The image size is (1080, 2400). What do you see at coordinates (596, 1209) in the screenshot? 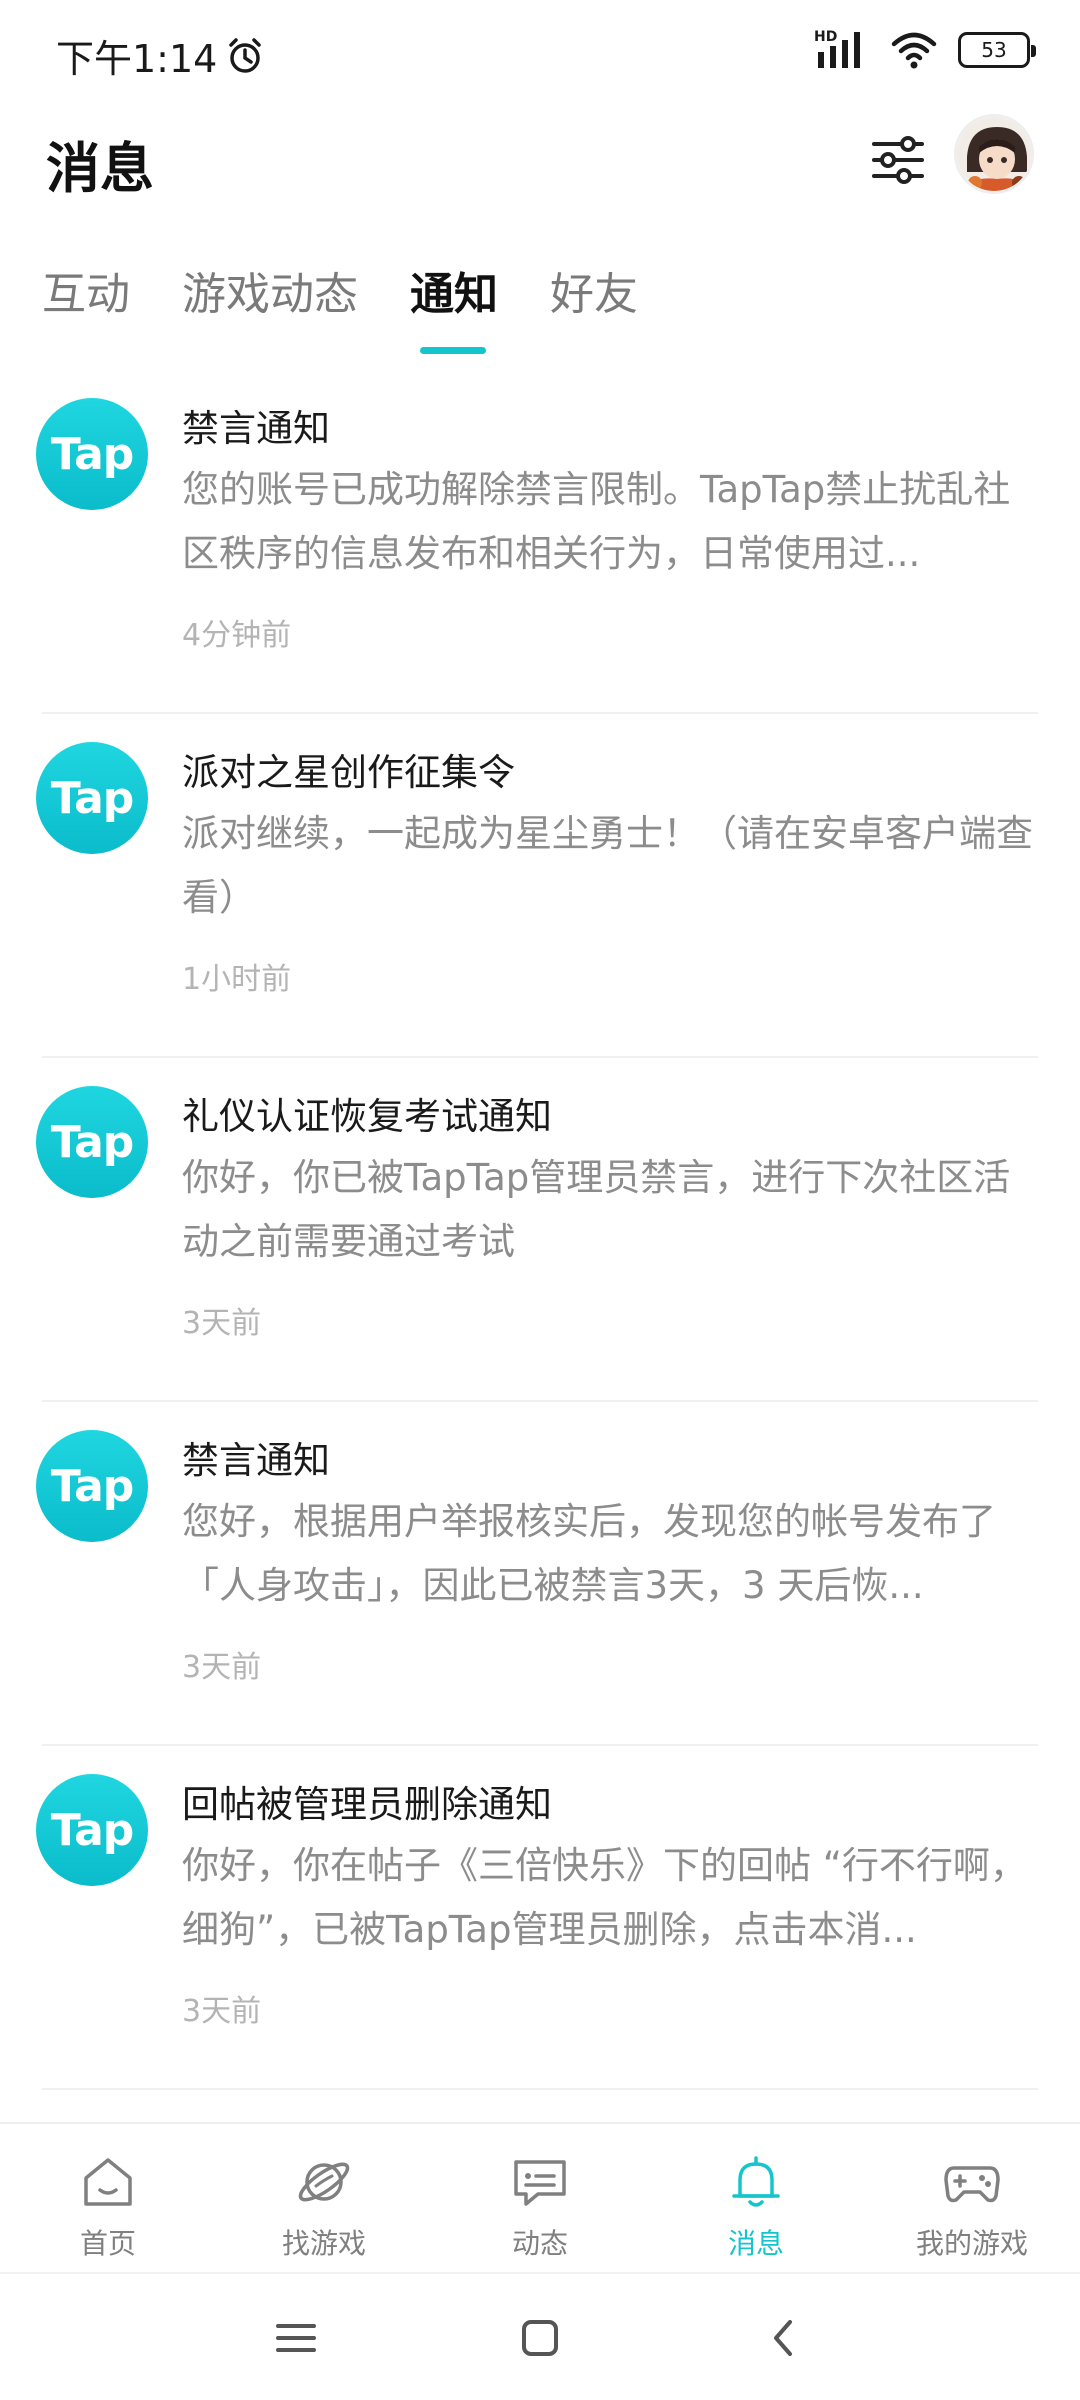
I see `notification-body: 你好，你已被TapTap管理员禁言，进行下次社区活动之前需要通过考试` at bounding box center [596, 1209].